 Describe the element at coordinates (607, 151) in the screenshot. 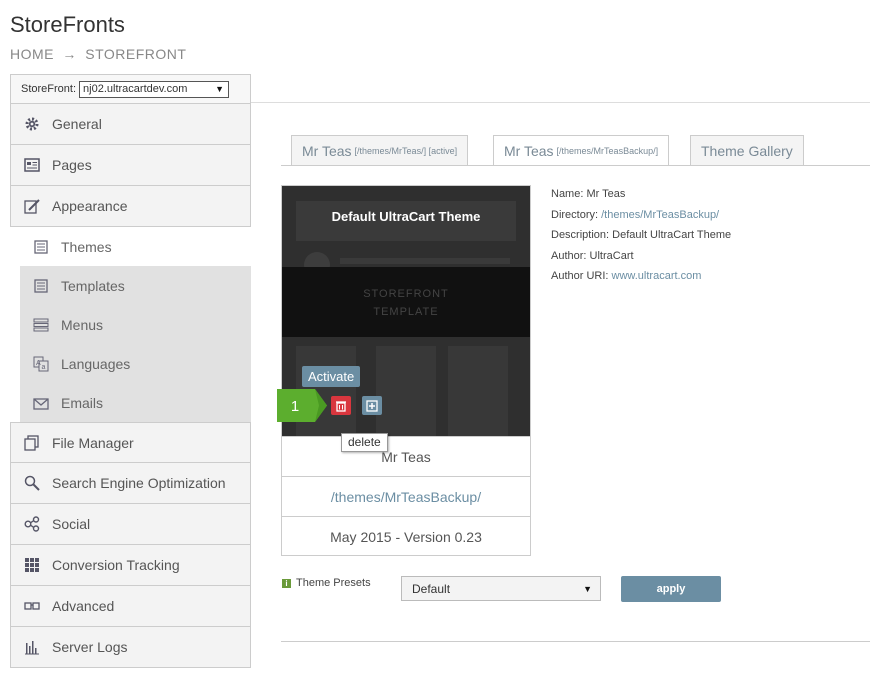

I see `tab-path: [/themes/MrTeasBackup/]` at that location.